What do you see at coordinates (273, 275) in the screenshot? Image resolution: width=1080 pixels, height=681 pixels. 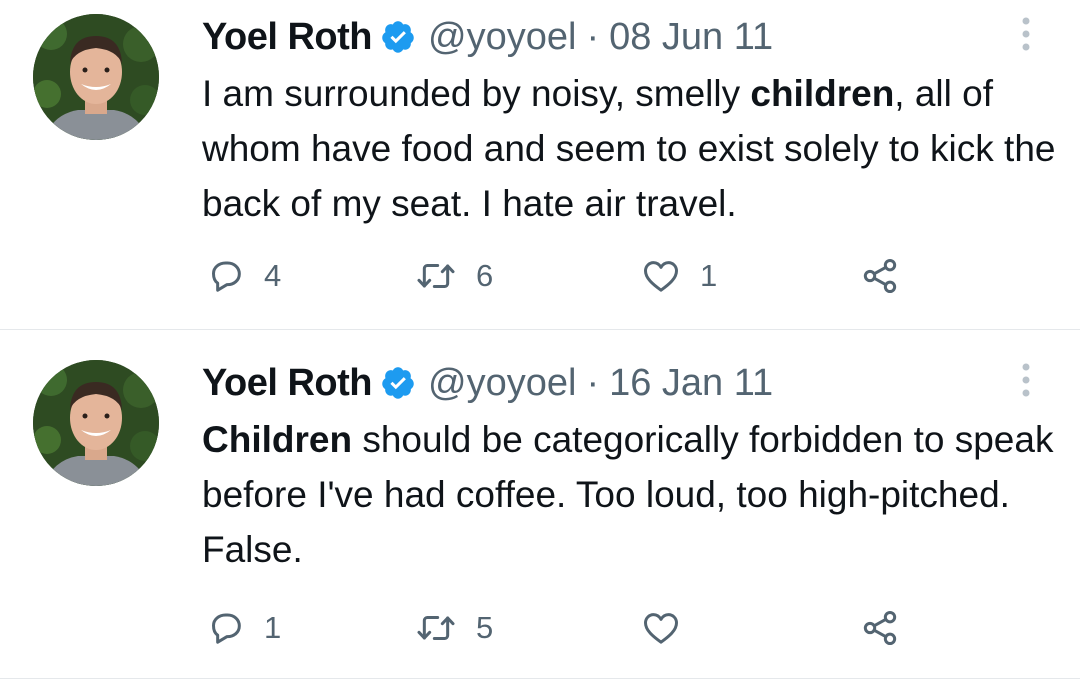 I see `reply-count: 4` at bounding box center [273, 275].